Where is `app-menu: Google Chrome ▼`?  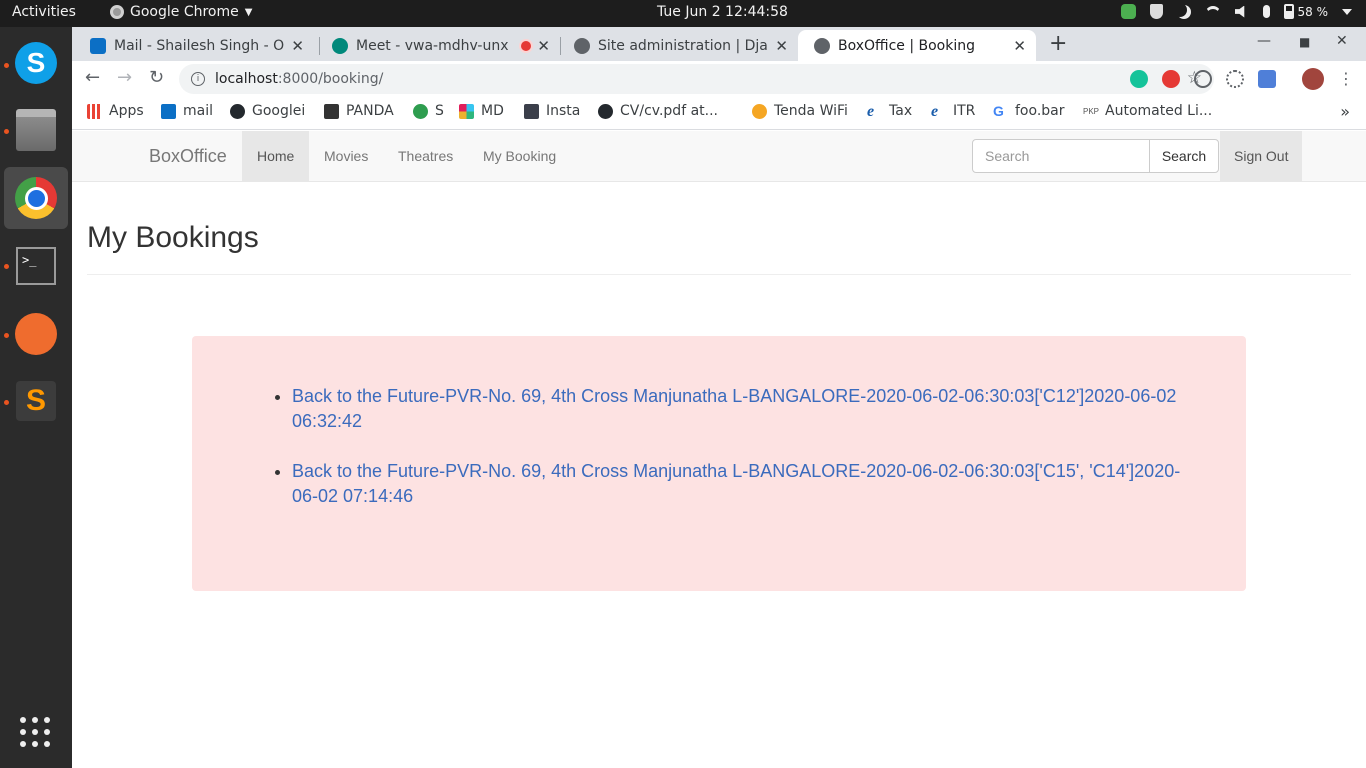
app-menu: Google Chrome ▼ is located at coordinates (181, 12).